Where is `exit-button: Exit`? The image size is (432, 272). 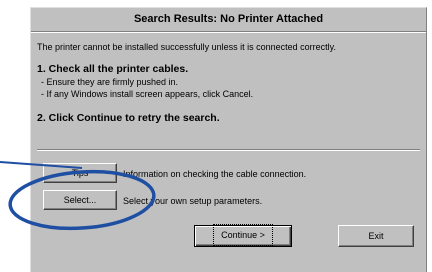
exit-button: Exit is located at coordinates (376, 236).